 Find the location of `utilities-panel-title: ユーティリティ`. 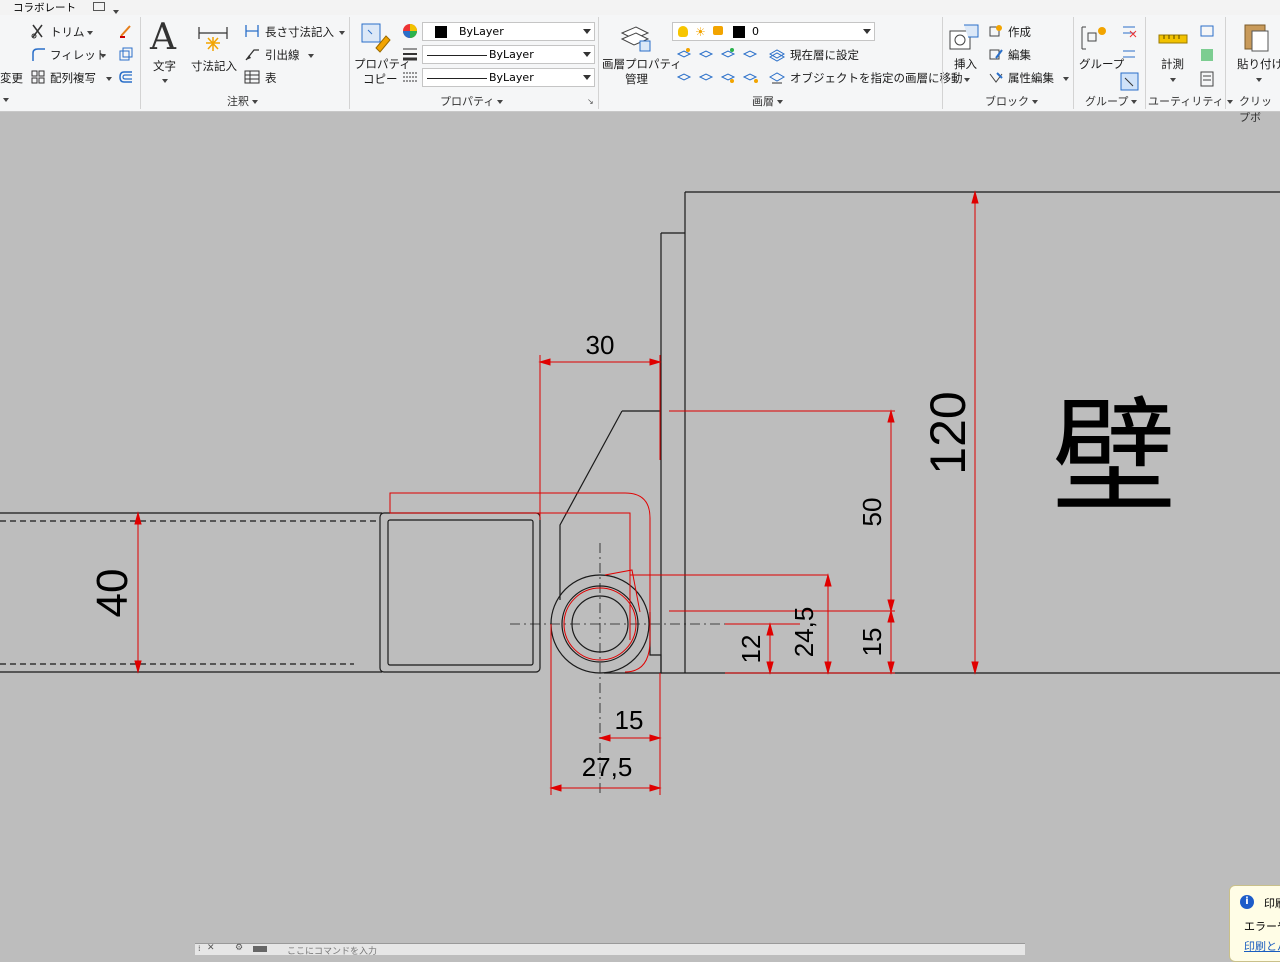

utilities-panel-title: ユーティリティ is located at coordinates (1190, 101).